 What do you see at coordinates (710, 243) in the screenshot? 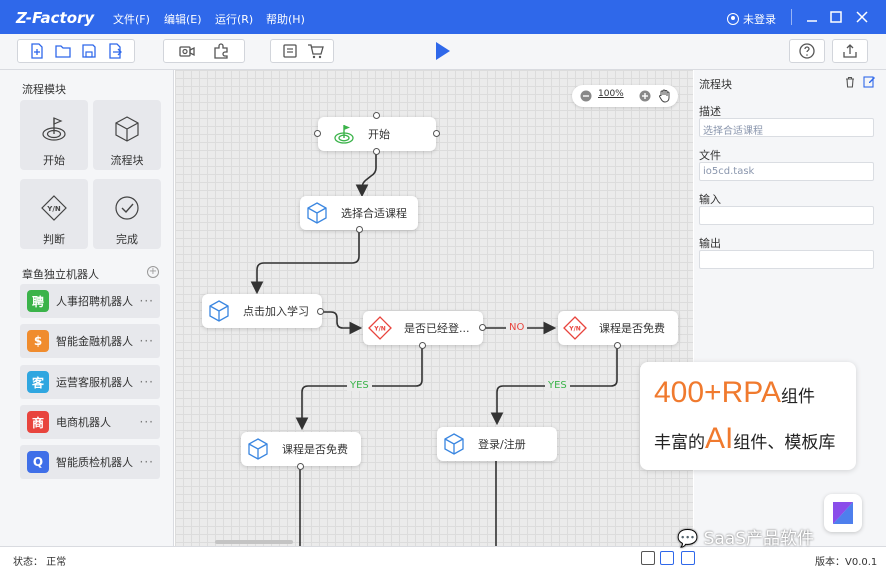
I see `field-label-output: 输出` at bounding box center [710, 243].